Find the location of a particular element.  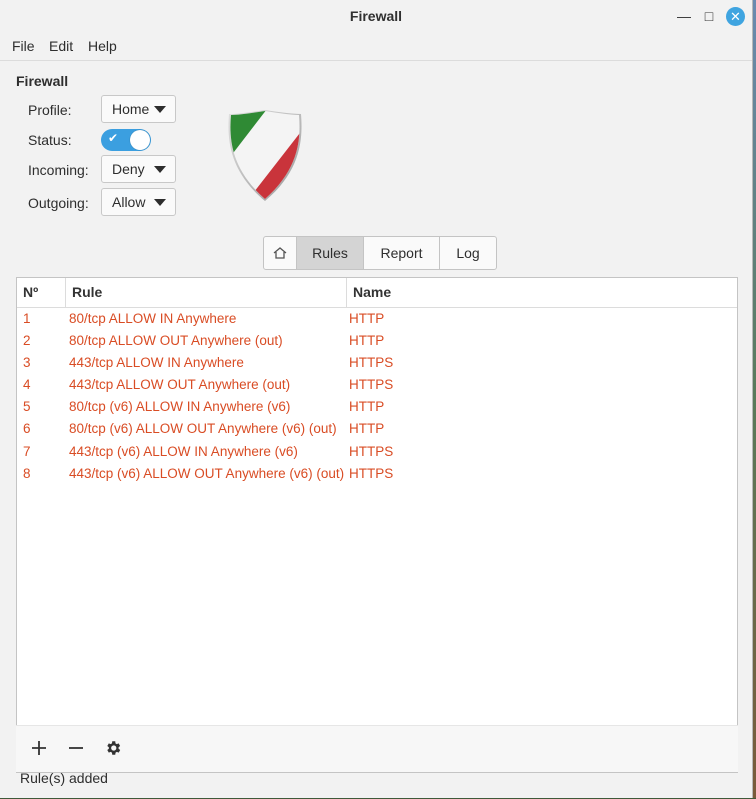

row-number: 2 is located at coordinates (27, 341).